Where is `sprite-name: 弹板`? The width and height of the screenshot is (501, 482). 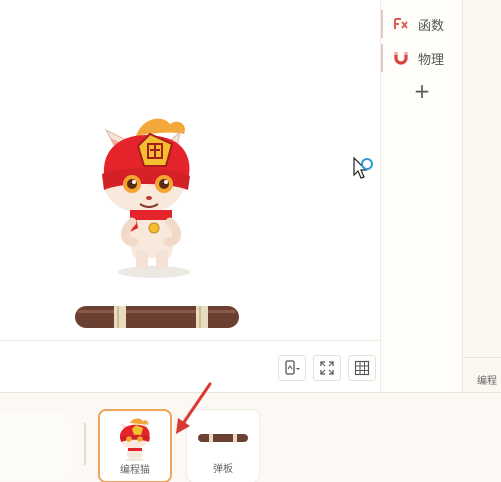
sprite-name: 弹板 is located at coordinates (223, 469).